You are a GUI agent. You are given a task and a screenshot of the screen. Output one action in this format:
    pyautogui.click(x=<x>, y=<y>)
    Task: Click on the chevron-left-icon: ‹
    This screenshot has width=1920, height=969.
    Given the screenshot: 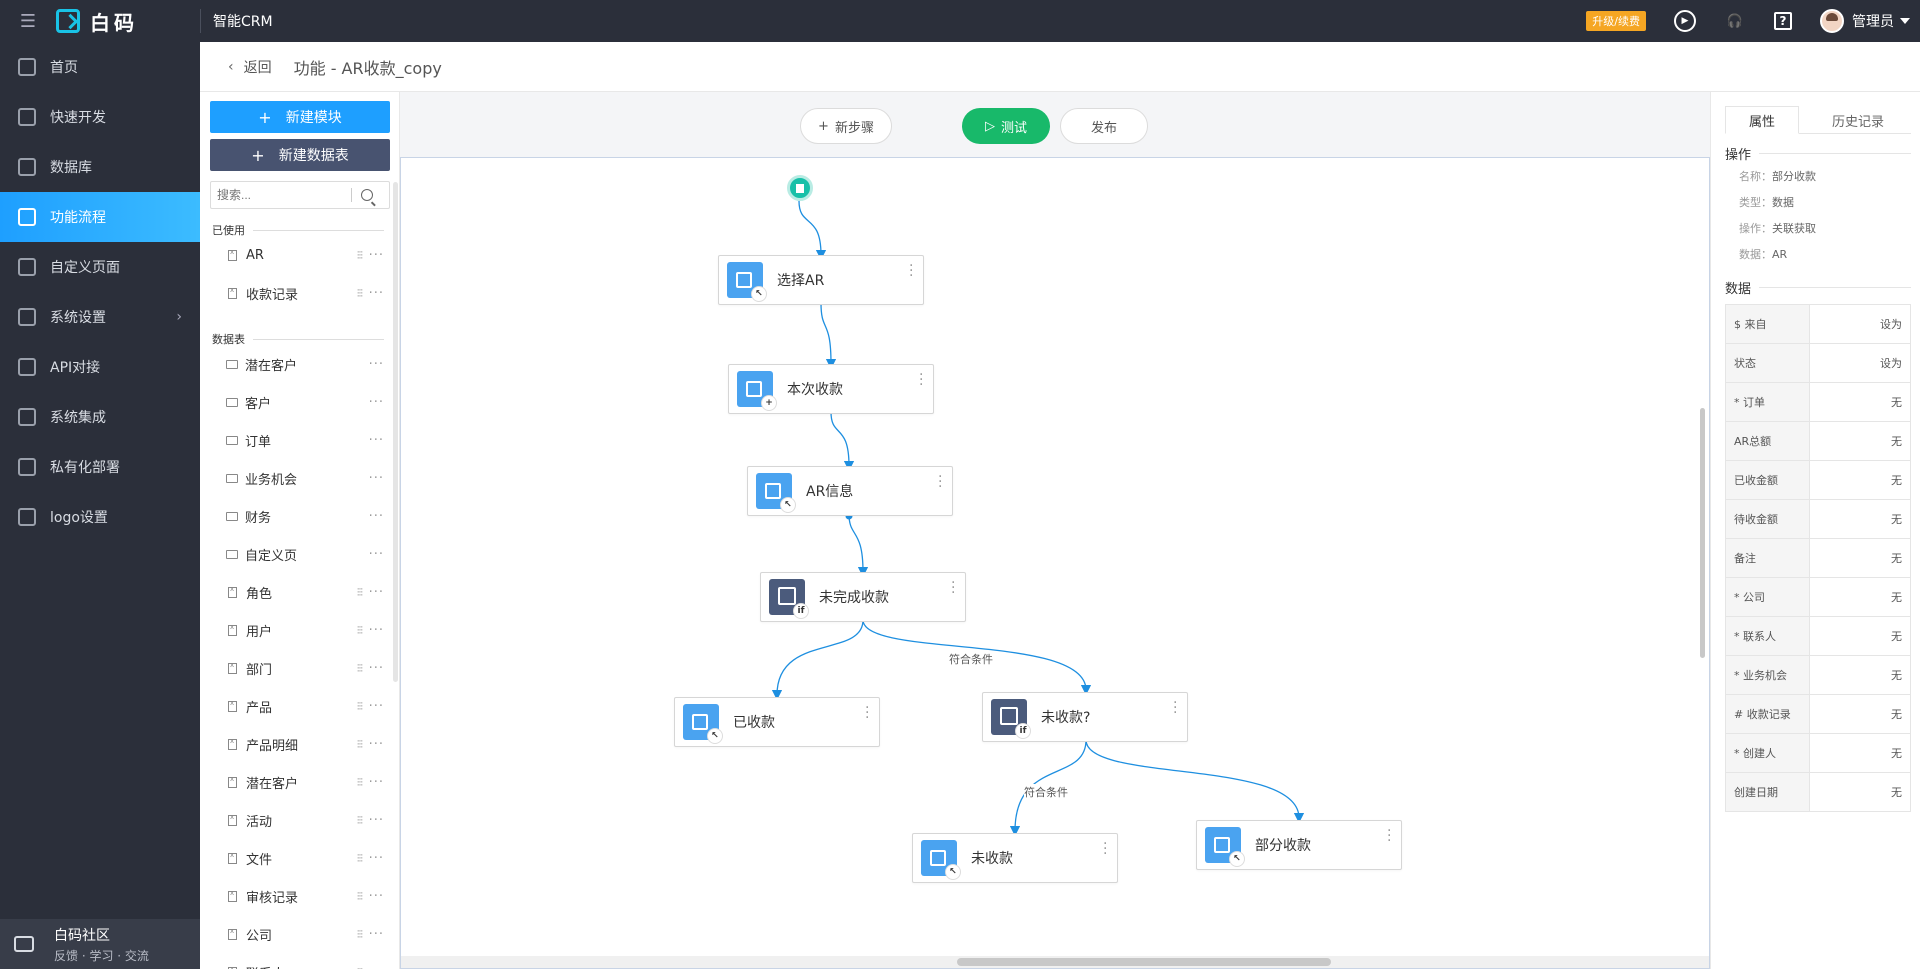 What is the action you would take?
    pyautogui.click(x=231, y=67)
    